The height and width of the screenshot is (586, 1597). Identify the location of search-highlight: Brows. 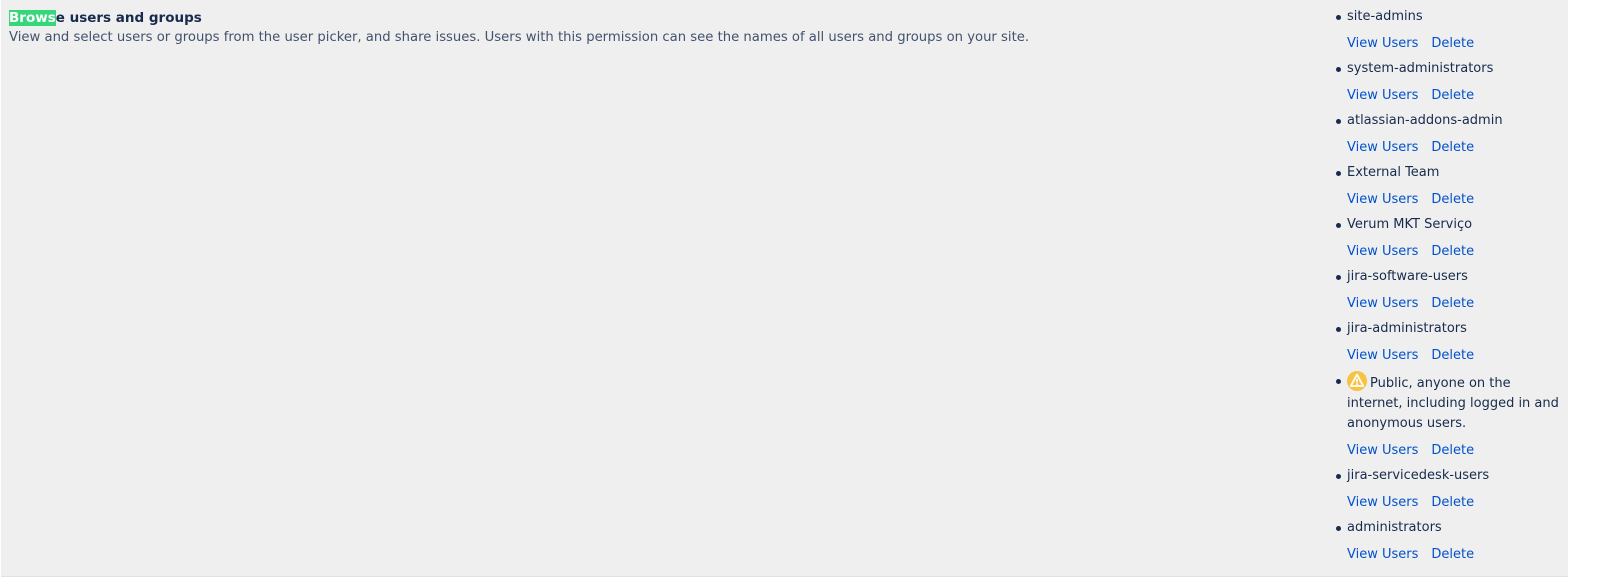
(32, 18).